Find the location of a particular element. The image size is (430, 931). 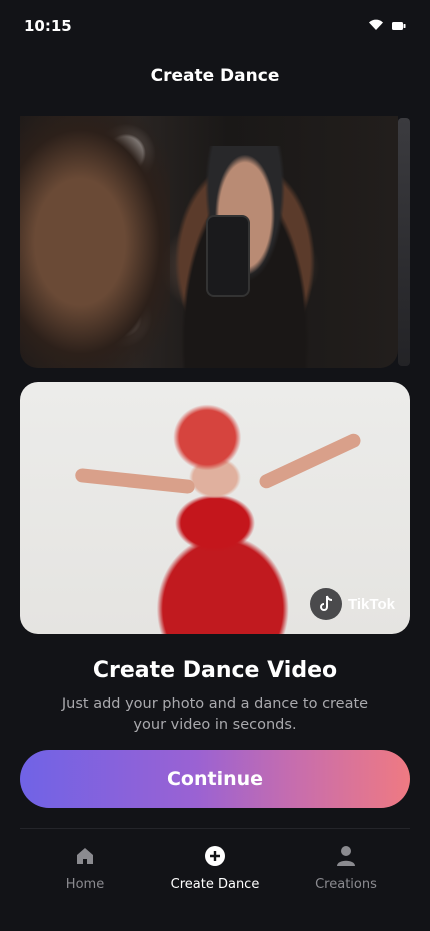

image-figure-left is located at coordinates (95, 242).